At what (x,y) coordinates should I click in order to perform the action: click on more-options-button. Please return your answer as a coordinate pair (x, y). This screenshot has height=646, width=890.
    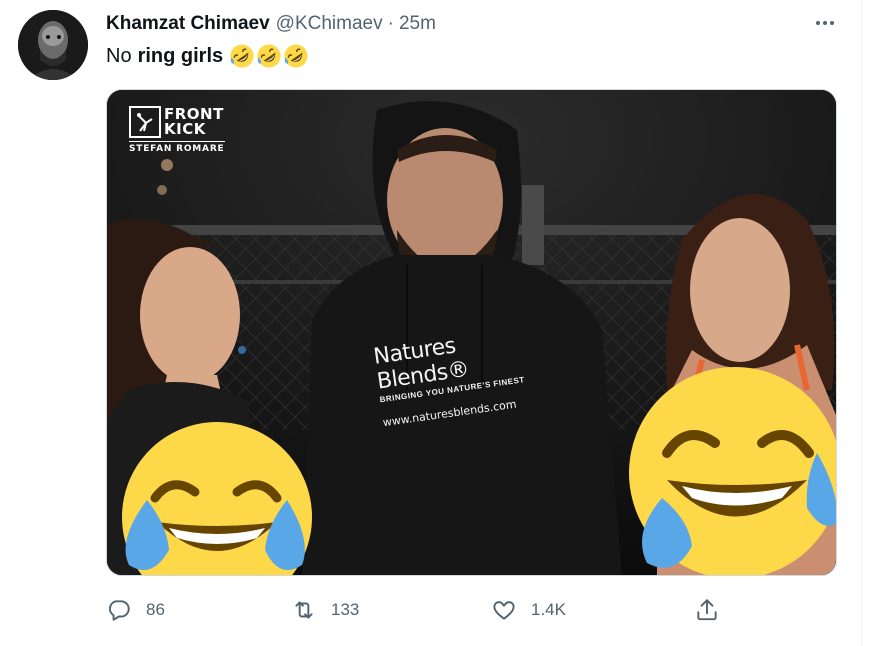
    Looking at the image, I should click on (825, 23).